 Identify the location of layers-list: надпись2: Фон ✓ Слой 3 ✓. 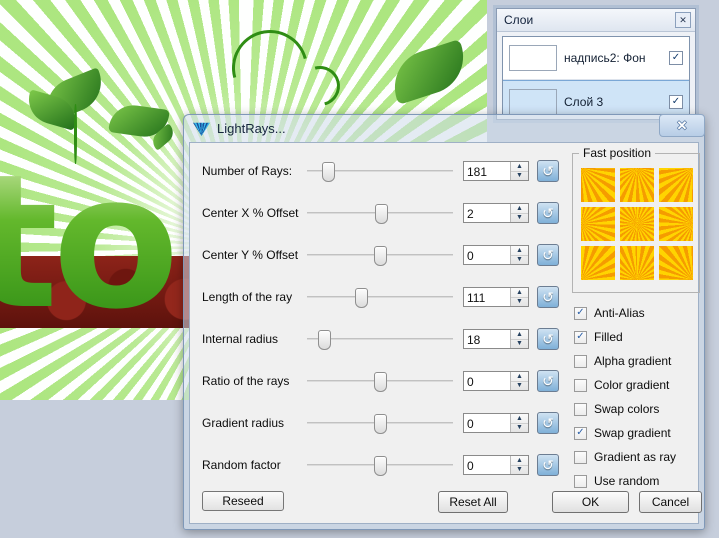
(596, 75).